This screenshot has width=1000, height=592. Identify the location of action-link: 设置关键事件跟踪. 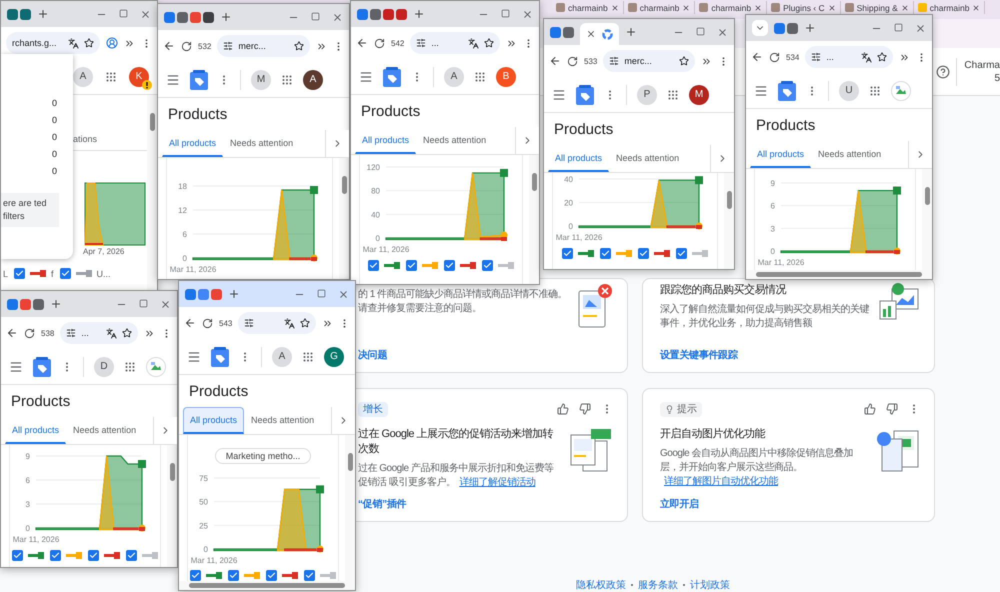
(765, 355).